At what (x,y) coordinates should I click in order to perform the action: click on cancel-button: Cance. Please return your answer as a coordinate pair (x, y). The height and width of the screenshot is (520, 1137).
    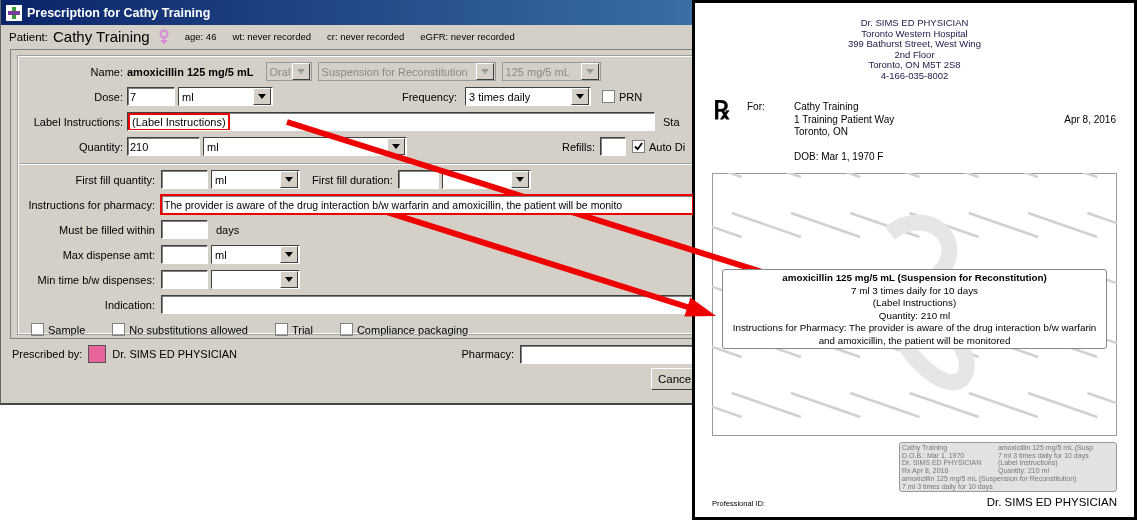
    Looking at the image, I should click on (672, 379).